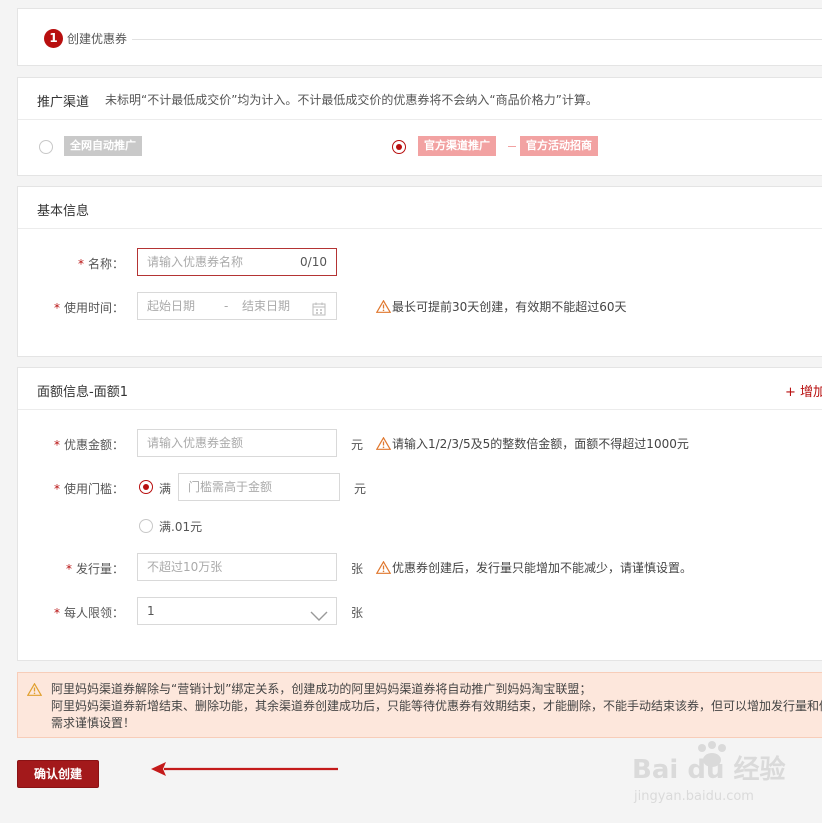  What do you see at coordinates (244, 769) in the screenshot?
I see `annotation-arrow` at bounding box center [244, 769].